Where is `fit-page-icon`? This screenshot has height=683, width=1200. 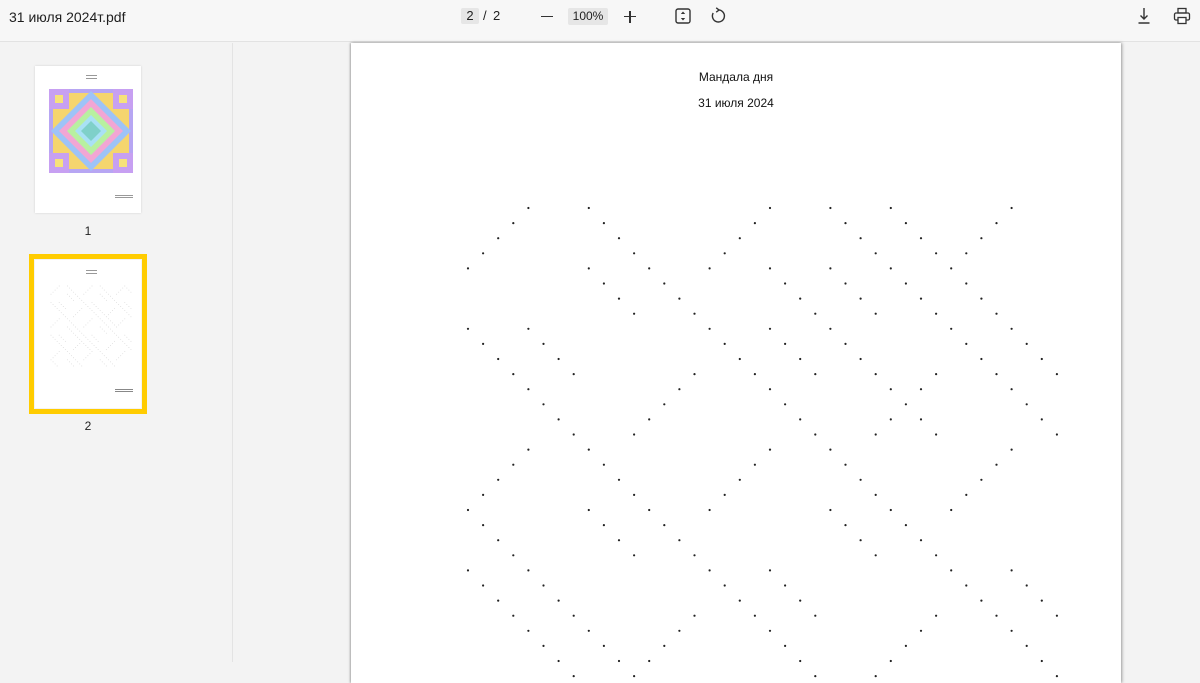 fit-page-icon is located at coordinates (683, 16).